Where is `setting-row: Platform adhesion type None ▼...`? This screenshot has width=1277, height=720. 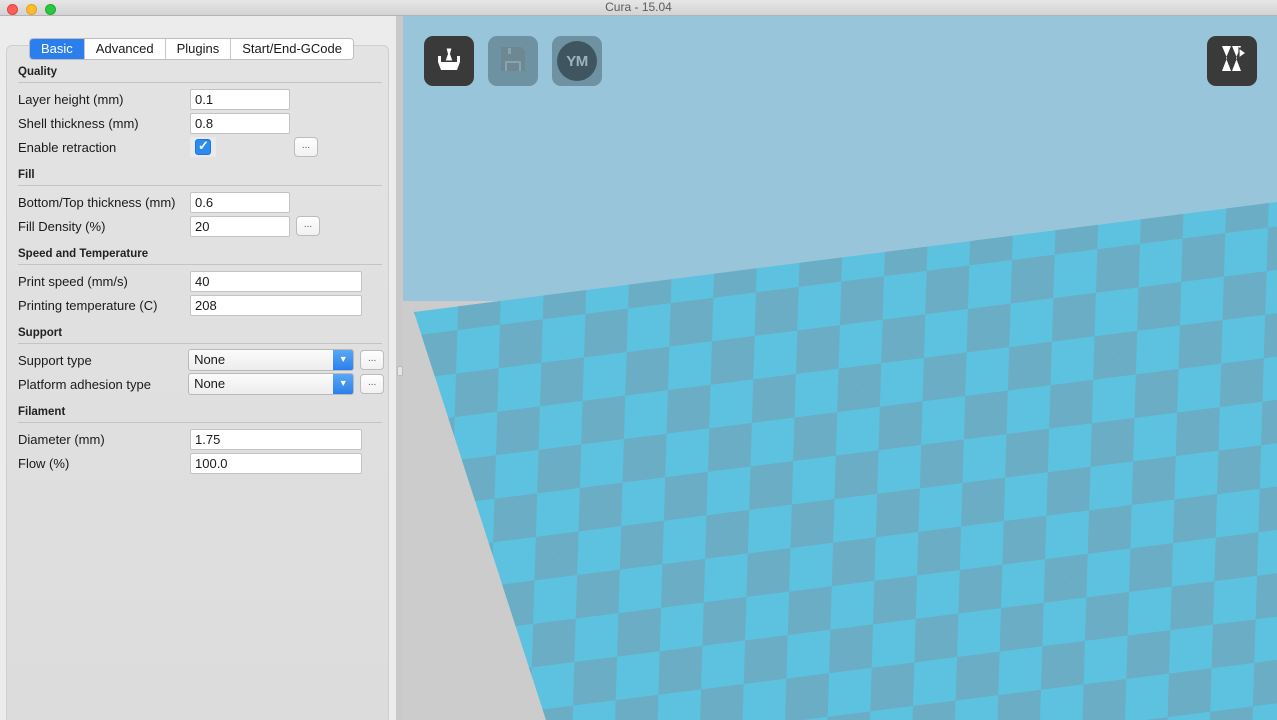 setting-row: Platform adhesion type None ▼... is located at coordinates (198, 384).